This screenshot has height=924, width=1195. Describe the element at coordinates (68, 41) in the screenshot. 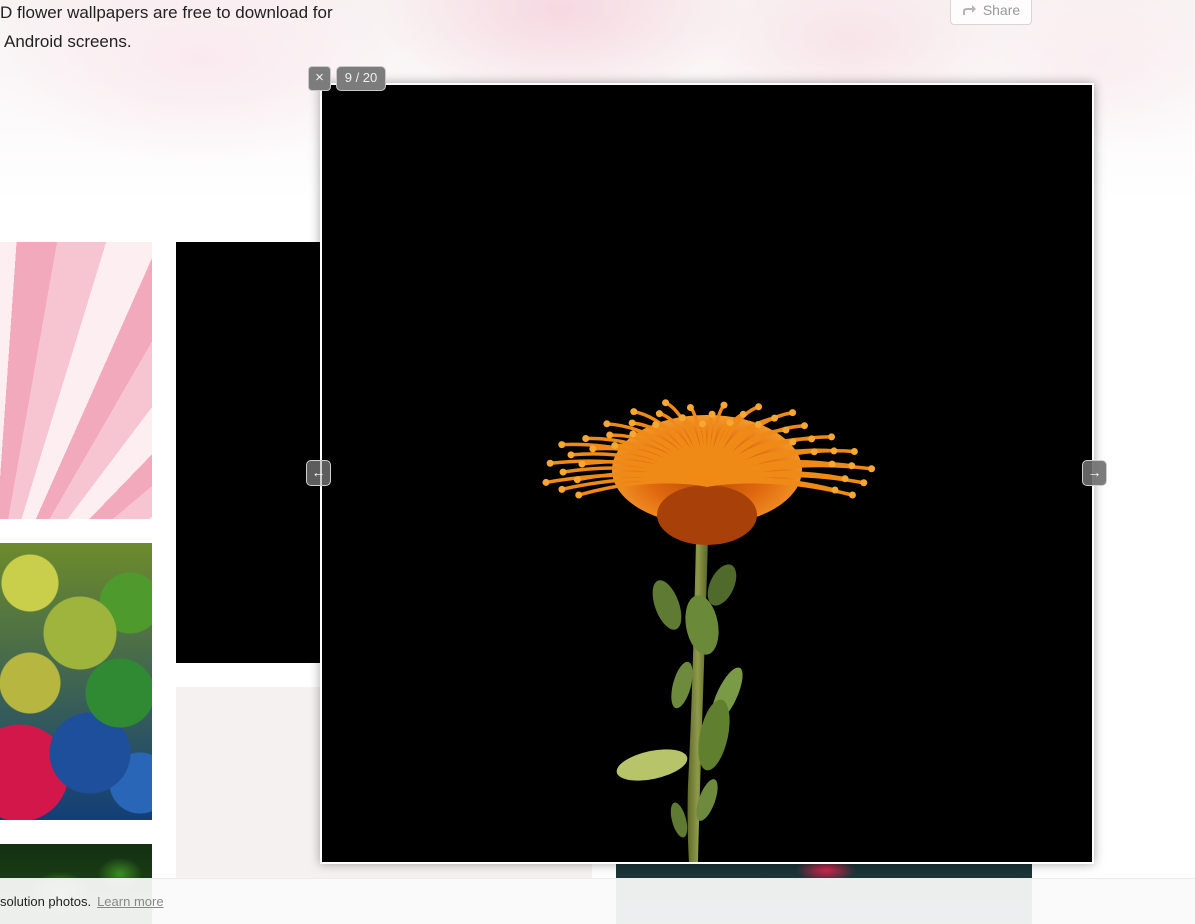

I see `intro-text-line-2: Android screens.` at that location.